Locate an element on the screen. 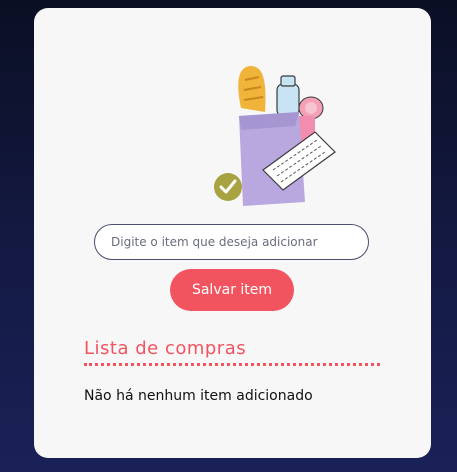 The height and width of the screenshot is (472, 457). list-divider is located at coordinates (232, 364).